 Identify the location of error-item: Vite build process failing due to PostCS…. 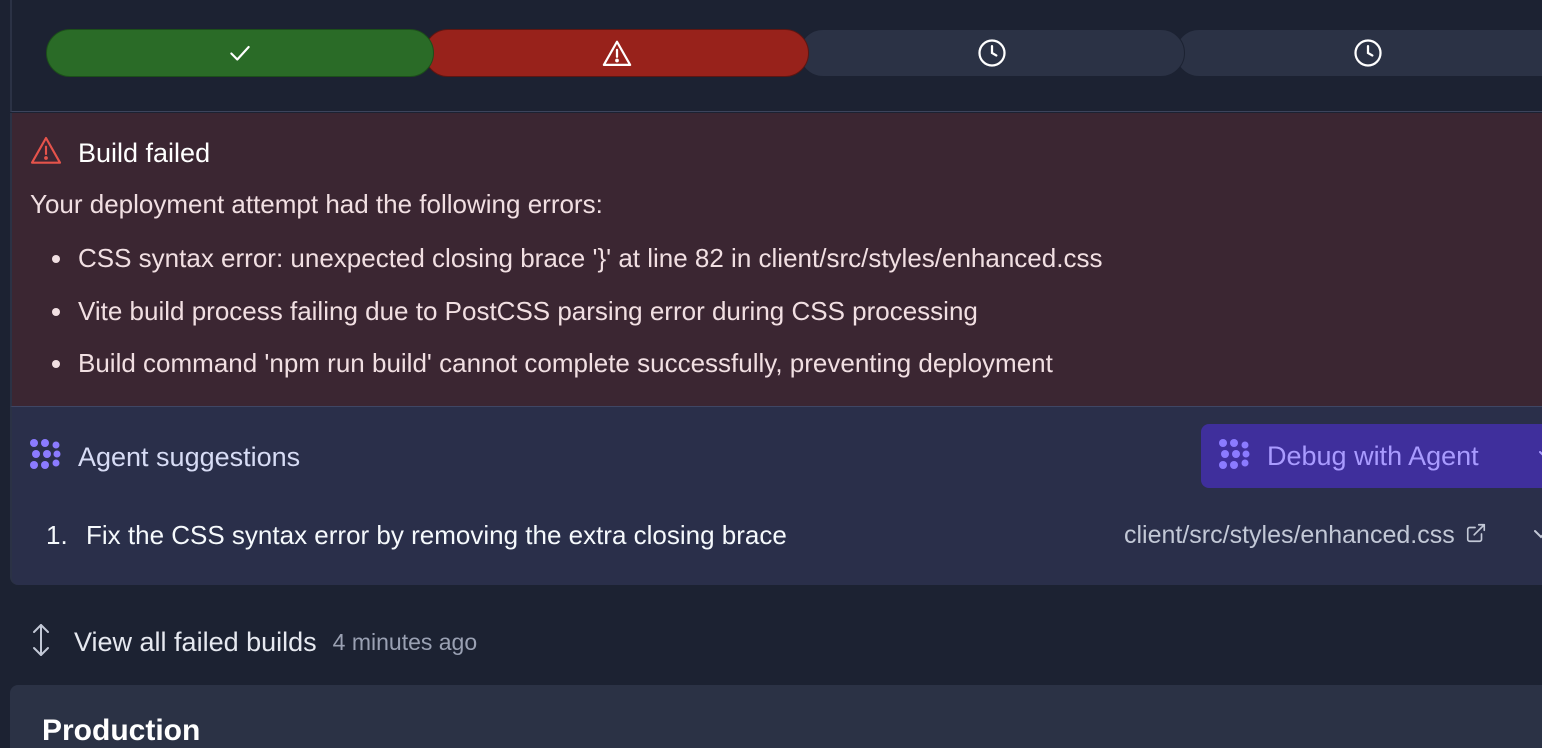
(577, 320).